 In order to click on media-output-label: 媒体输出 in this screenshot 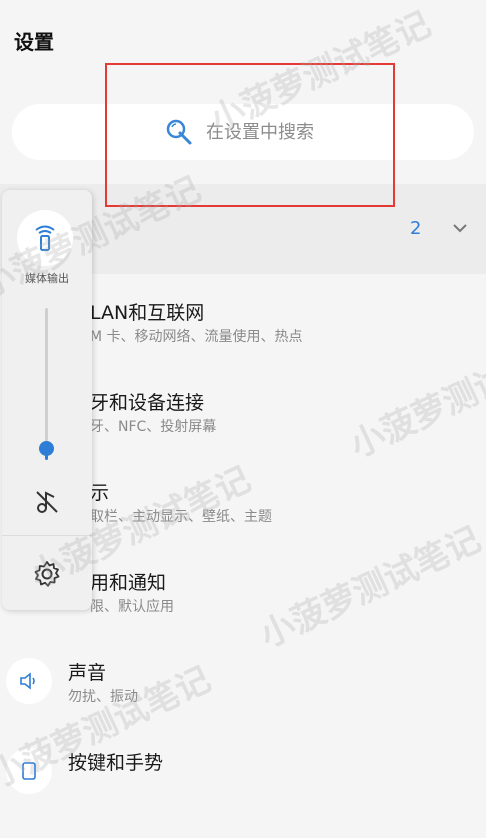, I will do `click(47, 278)`.